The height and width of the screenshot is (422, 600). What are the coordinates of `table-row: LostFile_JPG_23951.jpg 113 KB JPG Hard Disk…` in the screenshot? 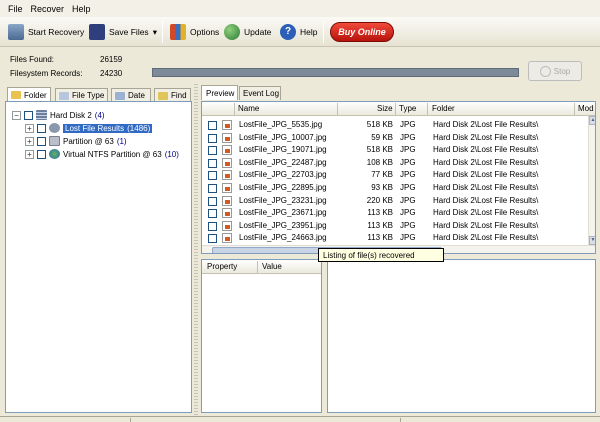 It's located at (395, 226).